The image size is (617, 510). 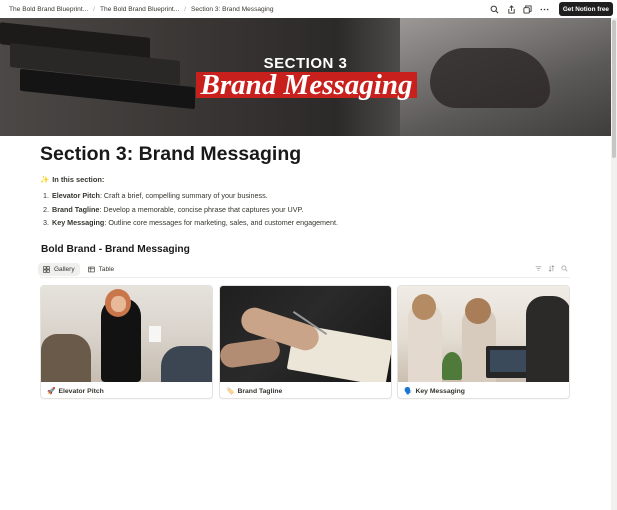 What do you see at coordinates (46, 222) in the screenshot?
I see `list-number: 3.` at bounding box center [46, 222].